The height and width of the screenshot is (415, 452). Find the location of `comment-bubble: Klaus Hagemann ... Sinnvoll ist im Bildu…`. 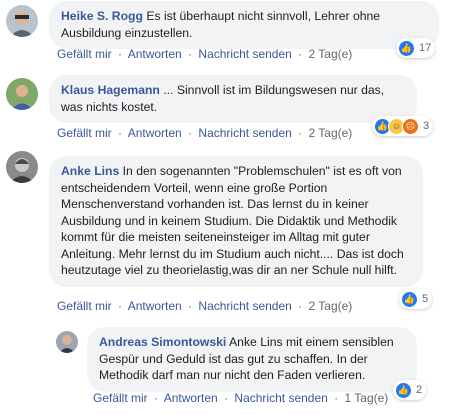

comment-bubble: Klaus Hagemann ... Sinnvoll ist im Bildu… is located at coordinates (233, 99).